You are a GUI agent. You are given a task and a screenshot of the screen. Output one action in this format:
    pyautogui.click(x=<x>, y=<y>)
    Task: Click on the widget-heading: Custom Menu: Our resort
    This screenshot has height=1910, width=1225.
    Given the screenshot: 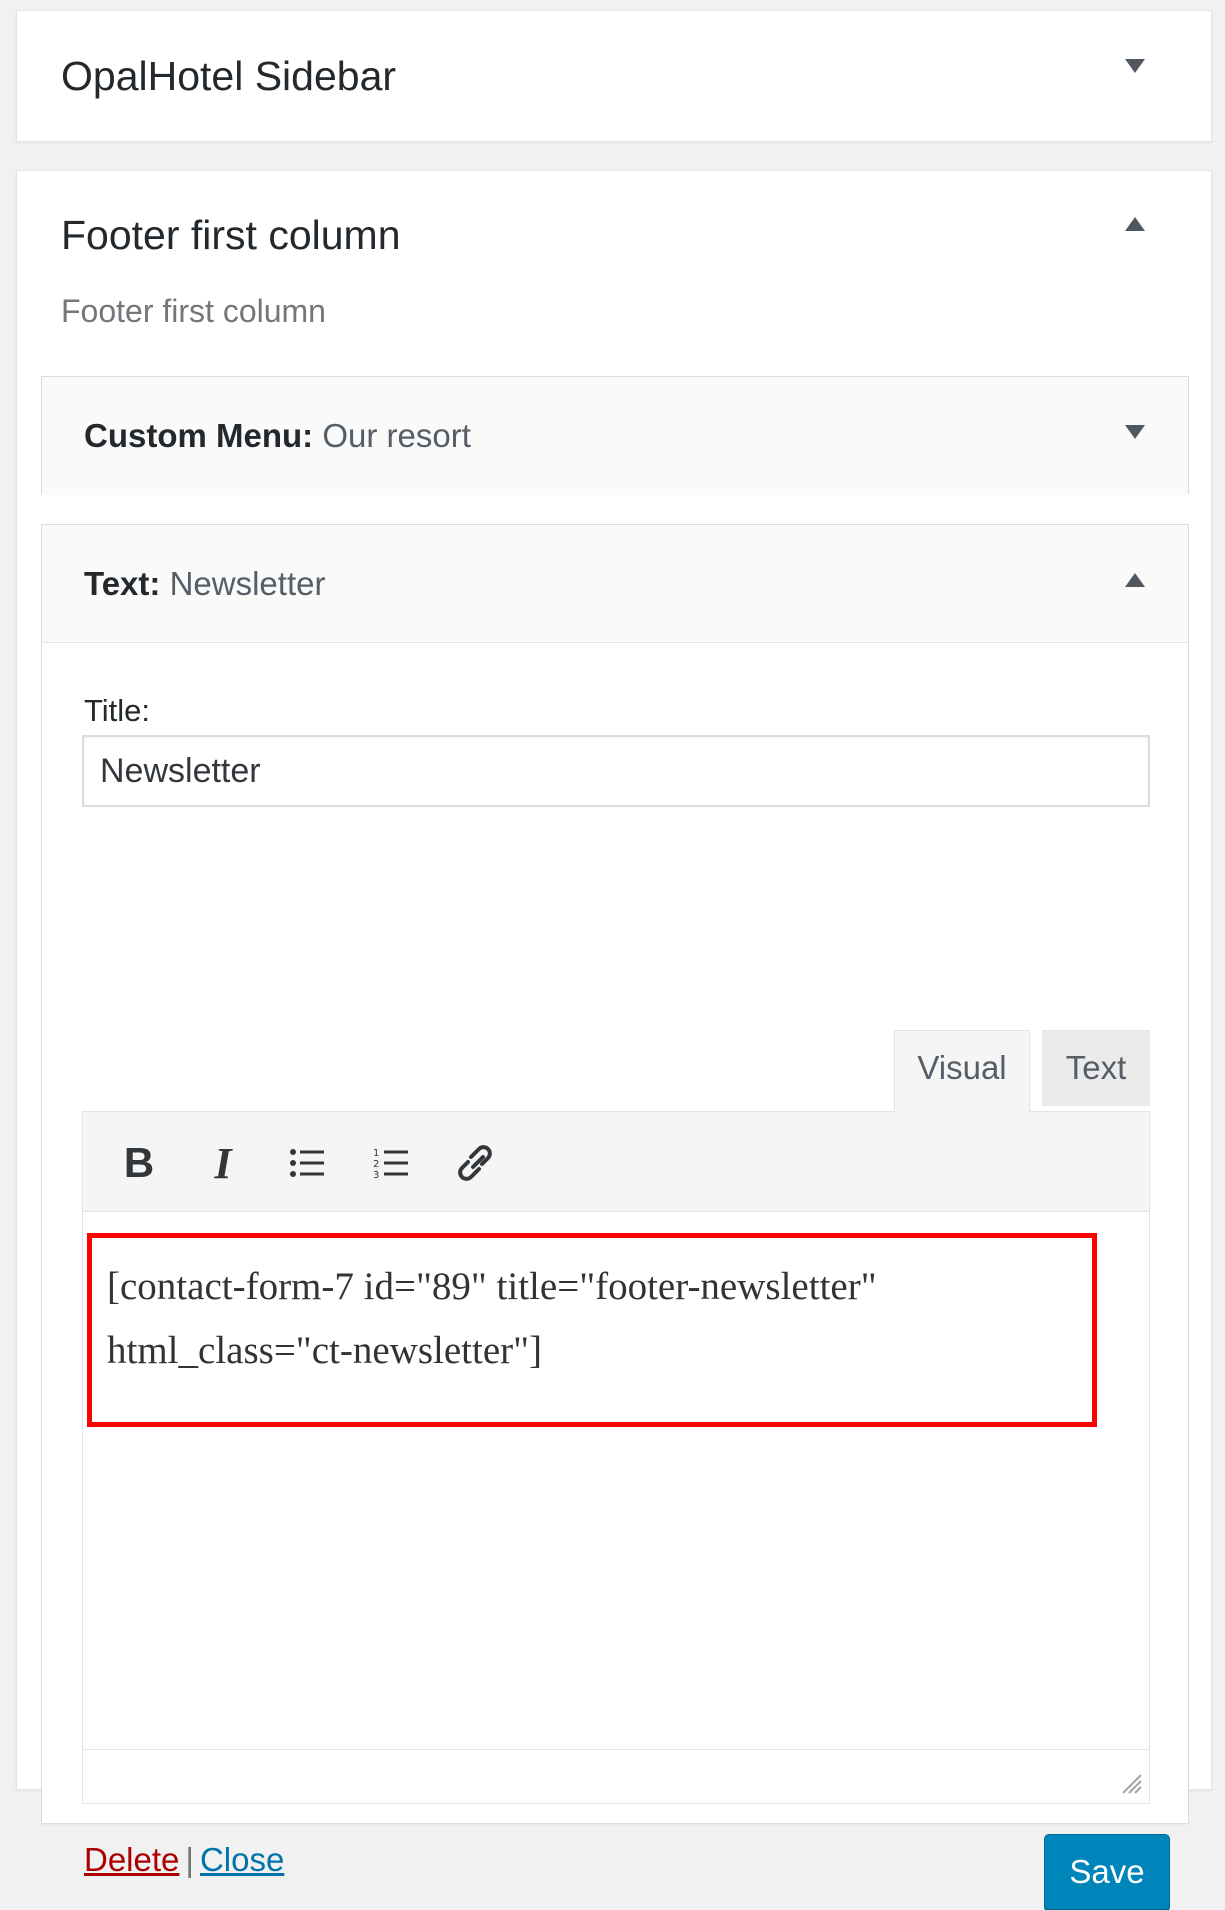 What is the action you would take?
    pyautogui.click(x=277, y=436)
    